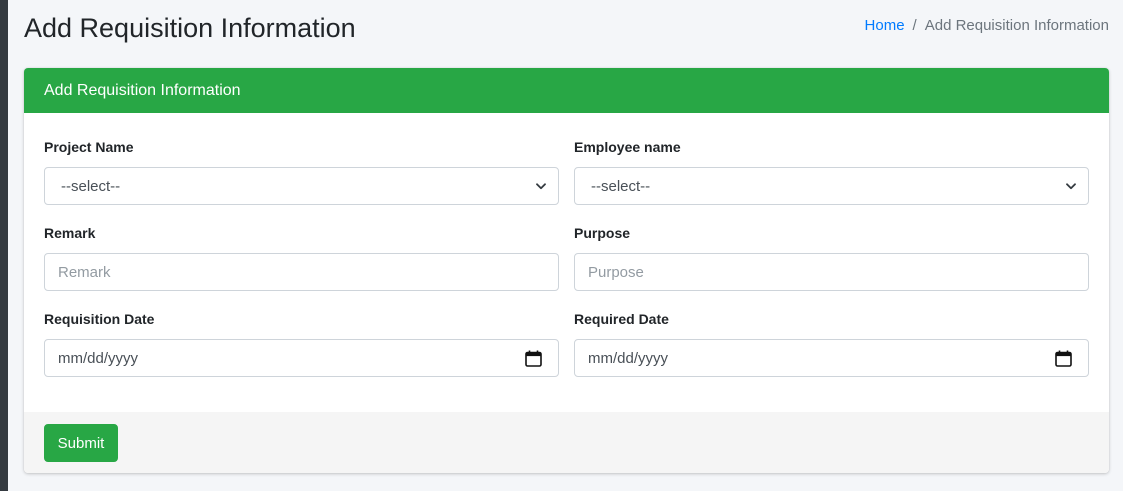 Image resolution: width=1123 pixels, height=491 pixels. What do you see at coordinates (301, 358) in the screenshot?
I see `requisition-date-input: mm/dd/yyyy` at bounding box center [301, 358].